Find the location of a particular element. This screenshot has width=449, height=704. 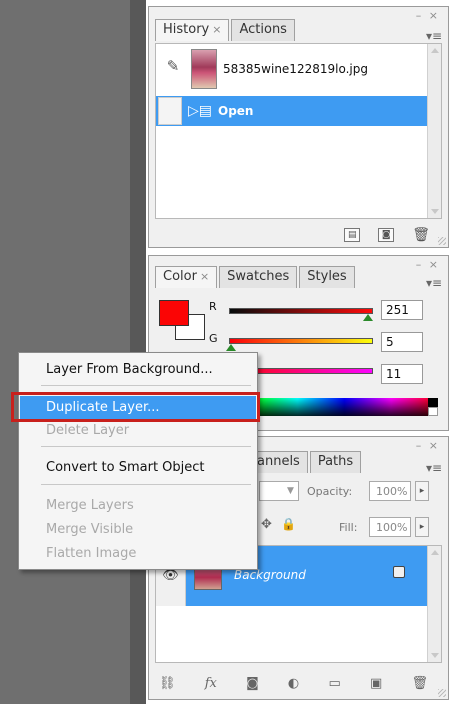

menu-item-merge-visible: Merge Visible is located at coordinates (138, 530).